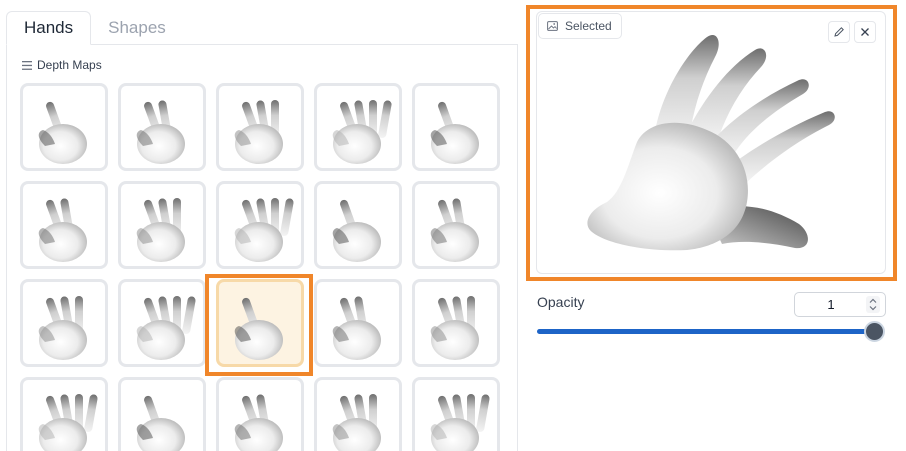  Describe the element at coordinates (707, 331) in the screenshot. I see `opacity-slider-track` at that location.